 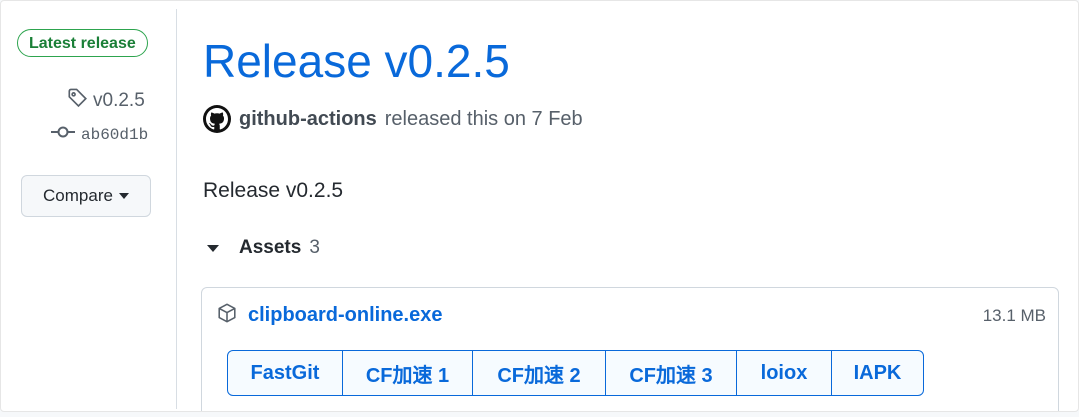 I want to click on mirror-button-group: FastGit CF加速 1 CF加速 2 CF加速 3 loiox IAPK, so click(x=575, y=373).